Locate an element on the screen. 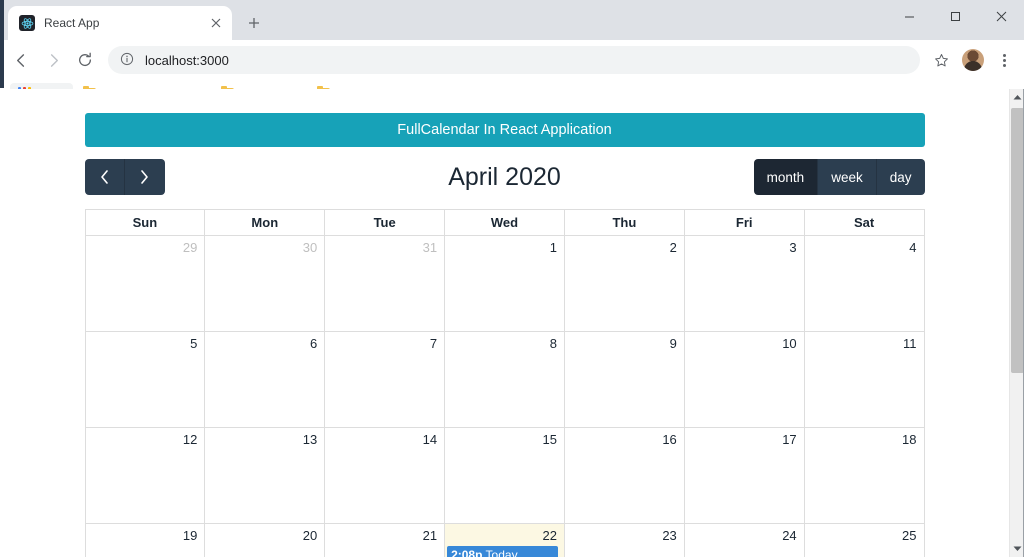  maximize-button is located at coordinates (955, 16).